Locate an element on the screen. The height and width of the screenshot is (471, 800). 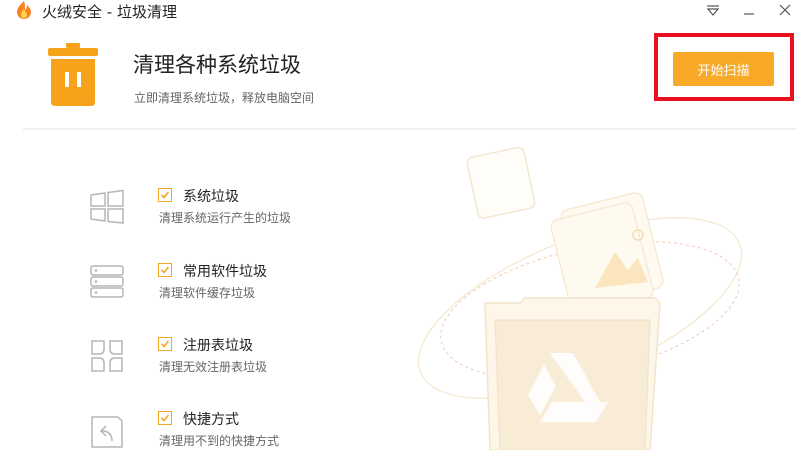
clean-item-shortcuts: 快捷方式 清理用不到的快捷方式 is located at coordinates (200, 441).